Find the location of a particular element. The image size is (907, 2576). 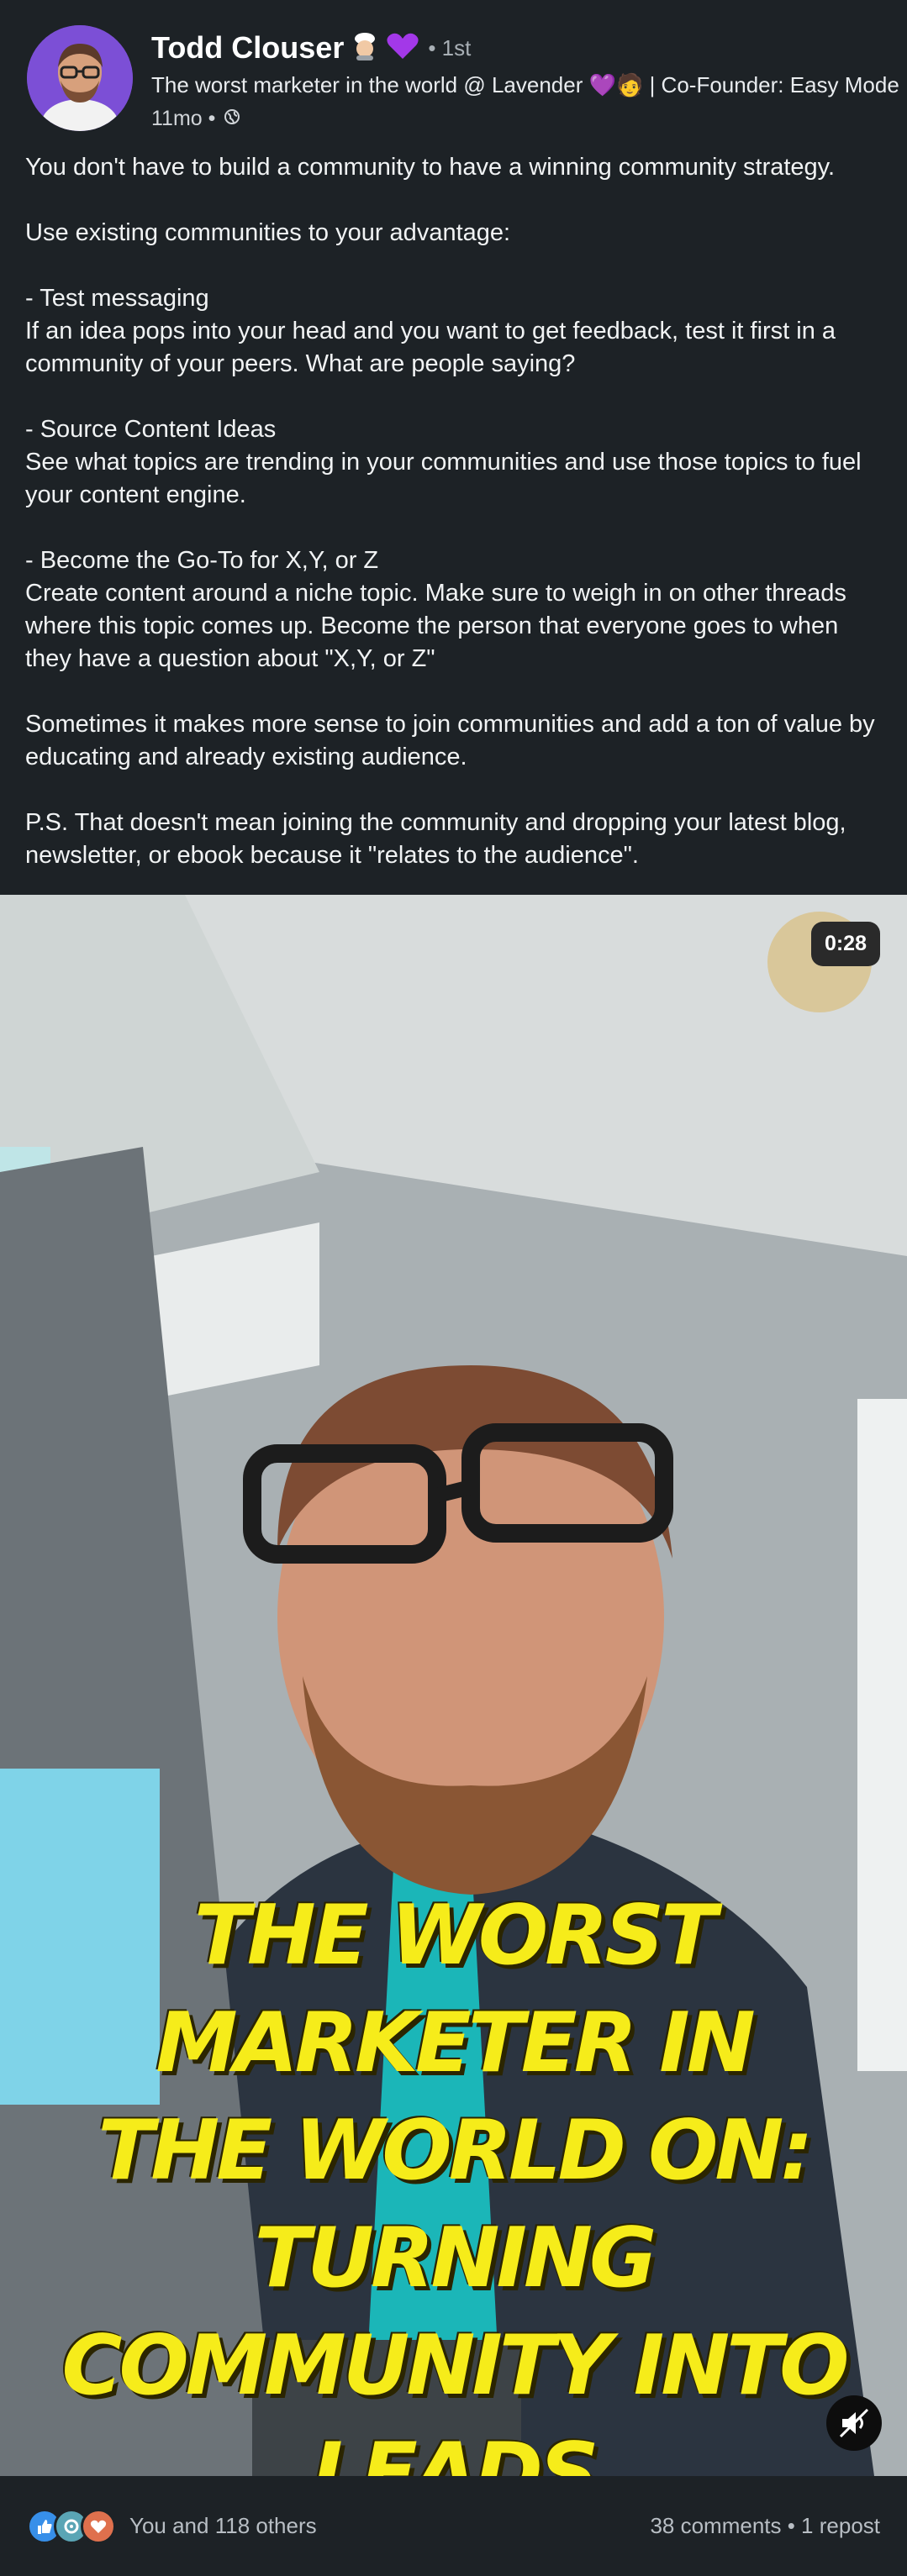

avatar is located at coordinates (80, 78).